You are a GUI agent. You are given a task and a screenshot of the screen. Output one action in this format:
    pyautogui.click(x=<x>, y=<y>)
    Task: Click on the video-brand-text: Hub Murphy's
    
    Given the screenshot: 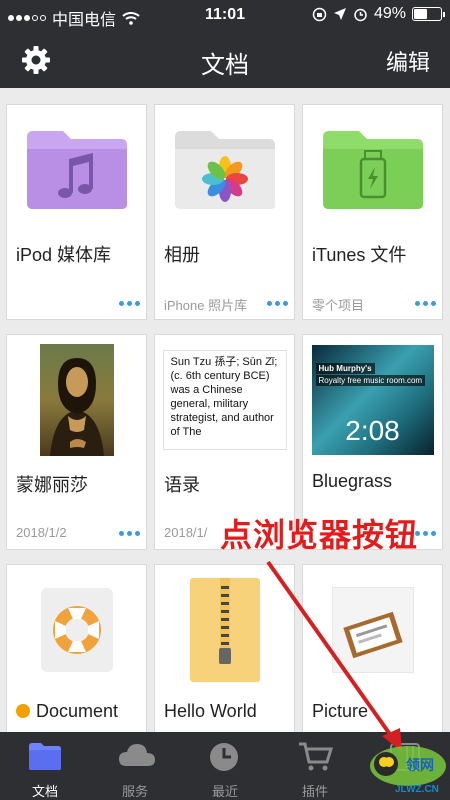 What is the action you would take?
    pyautogui.click(x=345, y=368)
    